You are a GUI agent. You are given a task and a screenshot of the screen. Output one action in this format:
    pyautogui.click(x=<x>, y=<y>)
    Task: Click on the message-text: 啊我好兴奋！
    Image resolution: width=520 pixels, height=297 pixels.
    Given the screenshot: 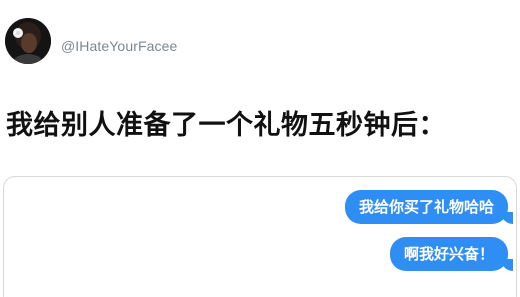 What is the action you would take?
    pyautogui.click(x=448, y=254)
    